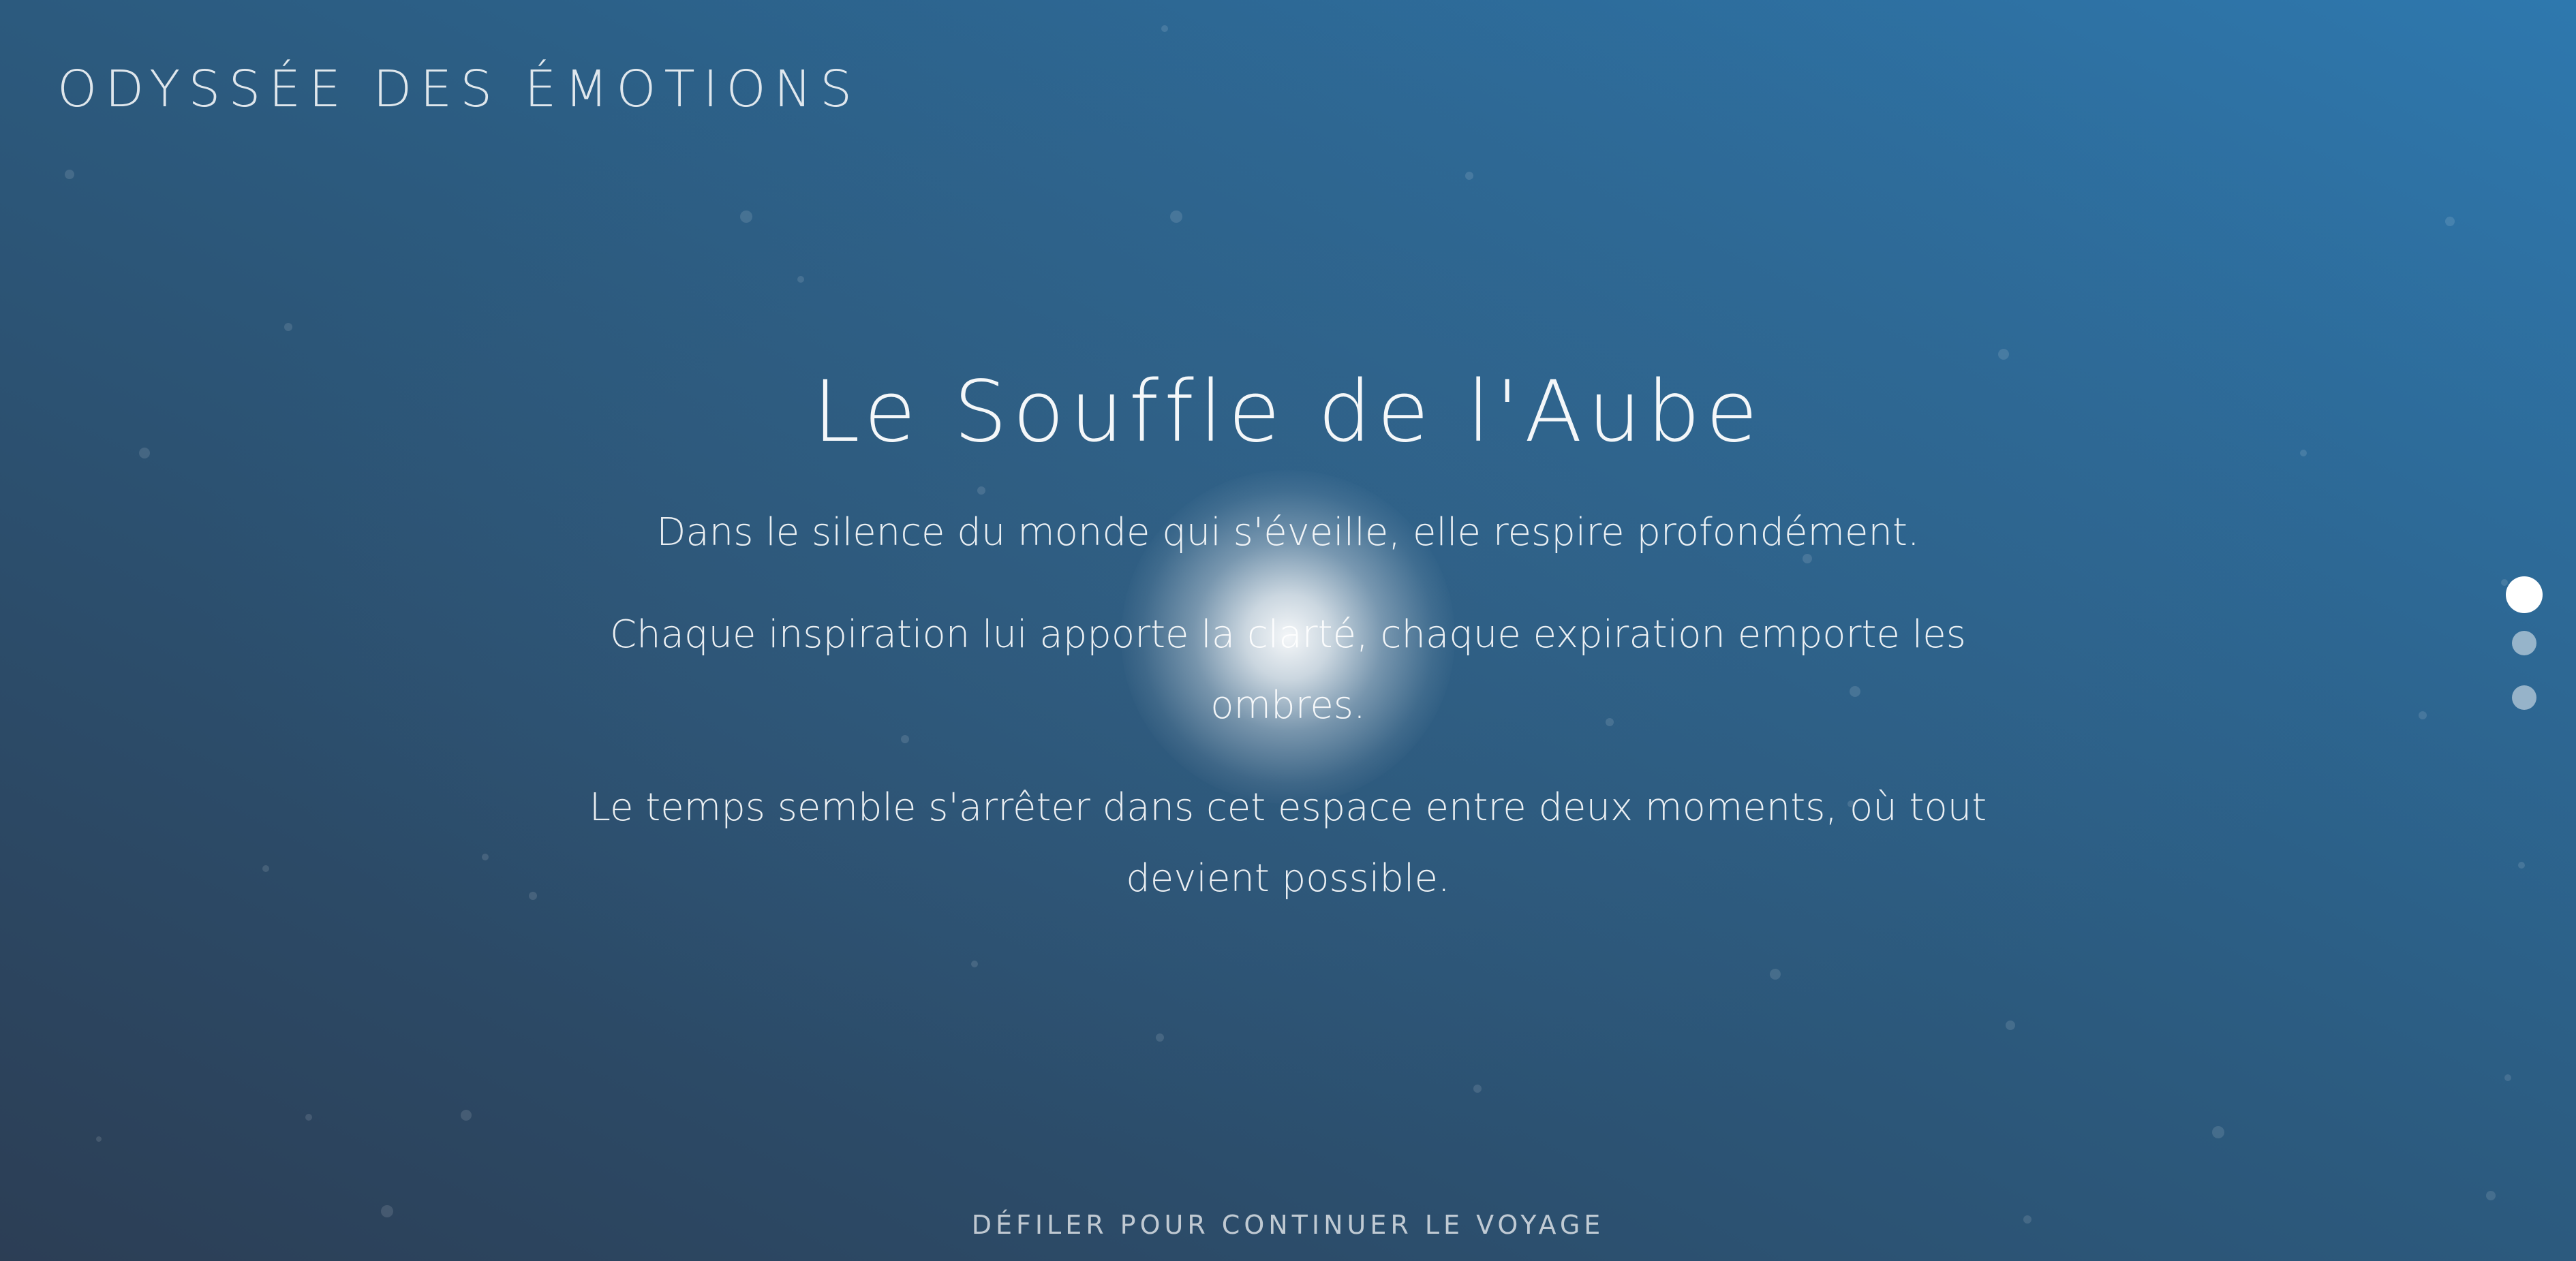 Image resolution: width=2576 pixels, height=1261 pixels. I want to click on site-brand: ODYSSÉE DES ÉMOTIONS, so click(458, 89).